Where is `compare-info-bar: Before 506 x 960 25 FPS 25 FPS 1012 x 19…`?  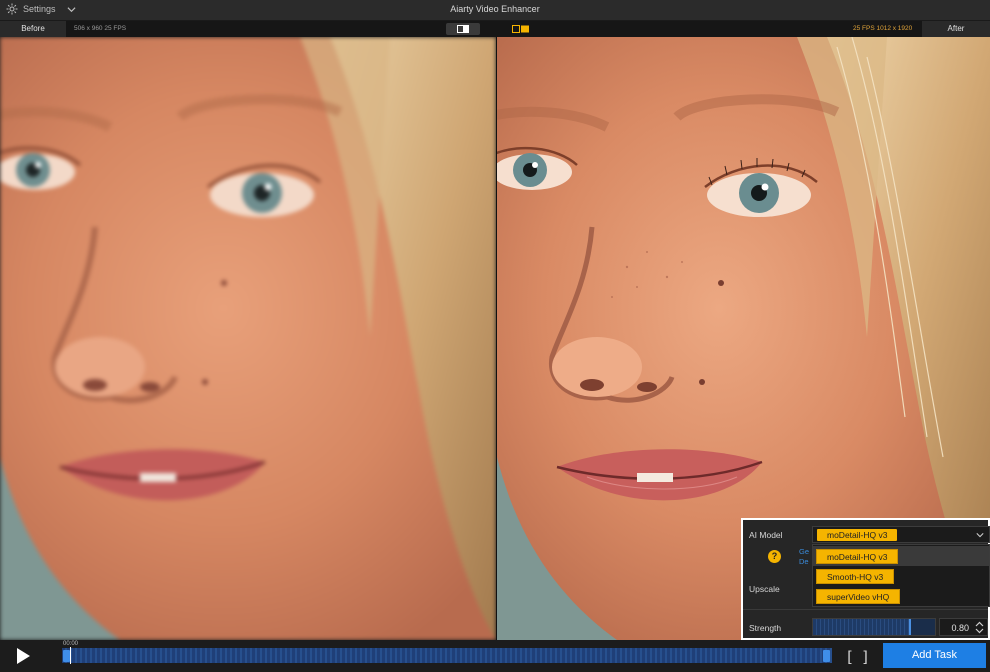 compare-info-bar: Before 506 x 960 25 FPS 25 FPS 1012 x 19… is located at coordinates (495, 29).